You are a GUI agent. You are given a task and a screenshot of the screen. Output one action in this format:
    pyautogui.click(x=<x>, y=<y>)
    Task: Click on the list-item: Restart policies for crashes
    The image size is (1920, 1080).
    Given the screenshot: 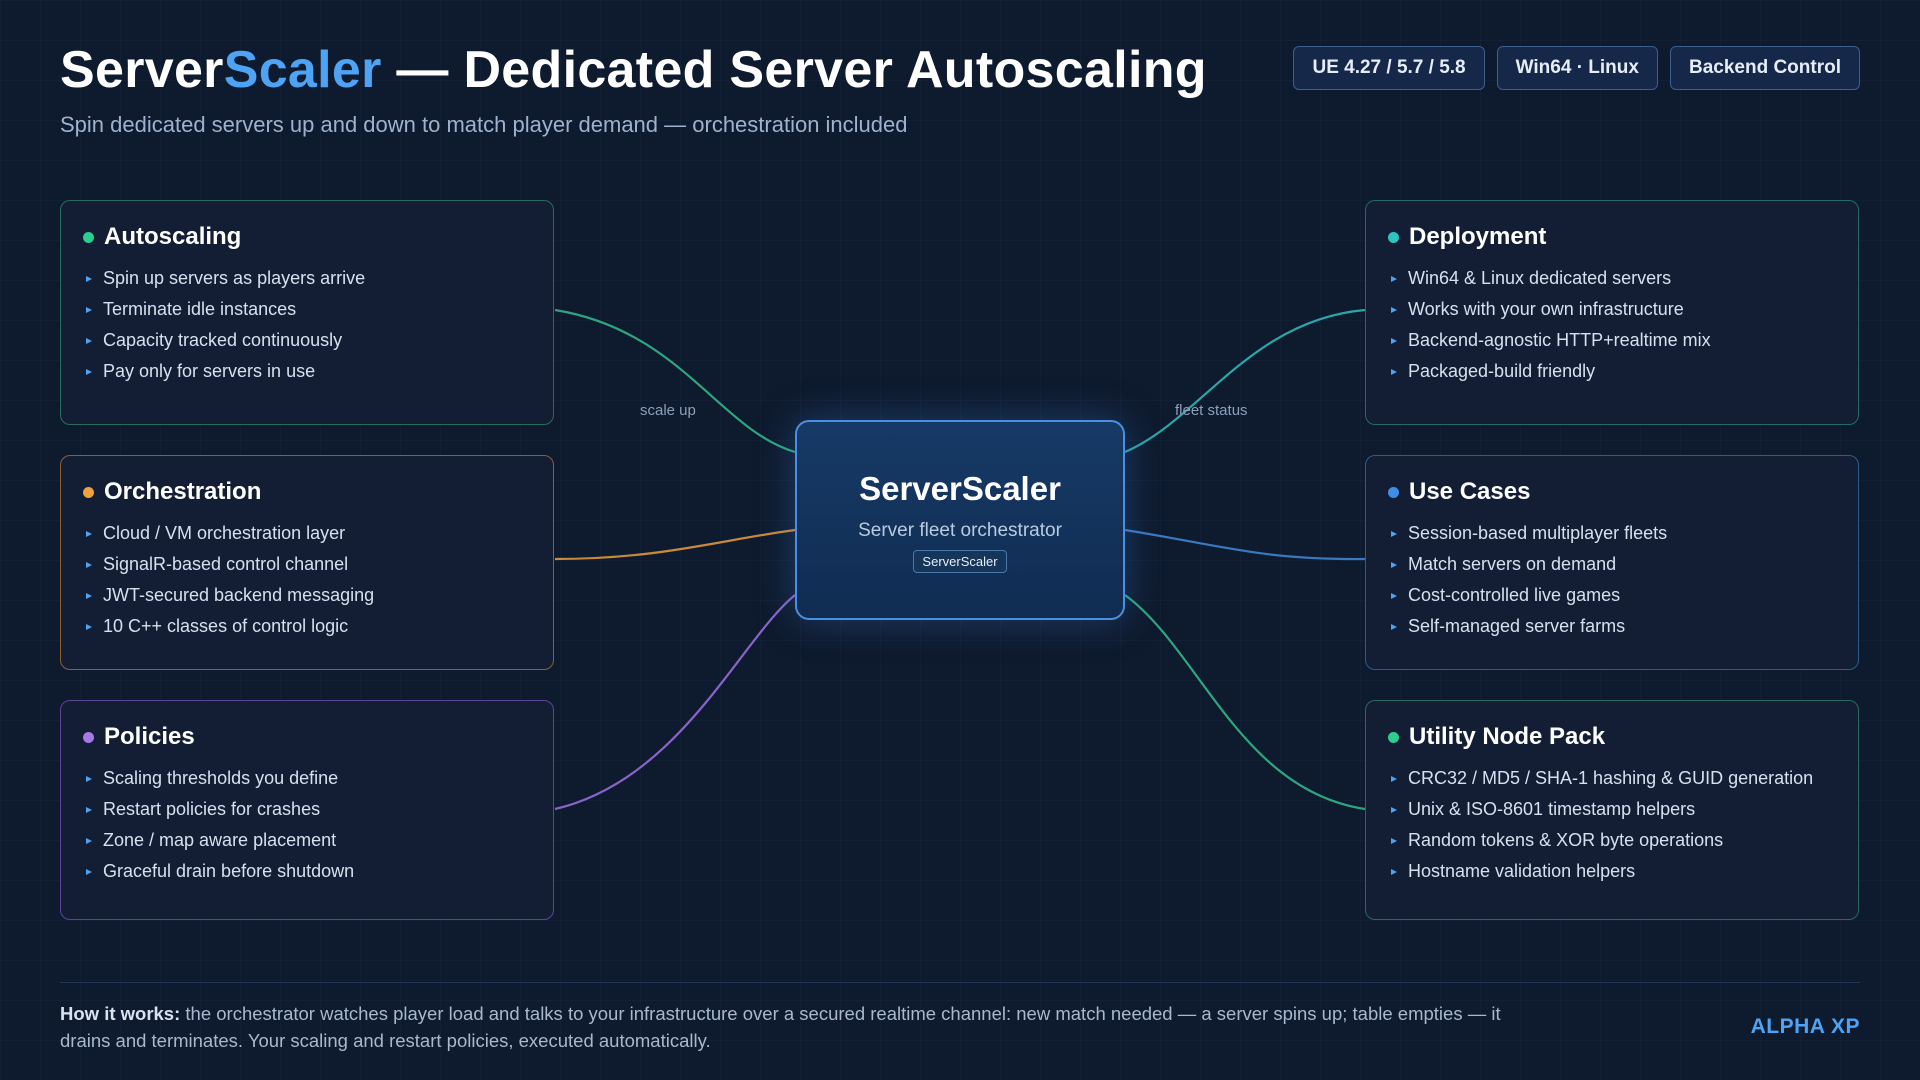 What is the action you would take?
    pyautogui.click(x=306, y=809)
    